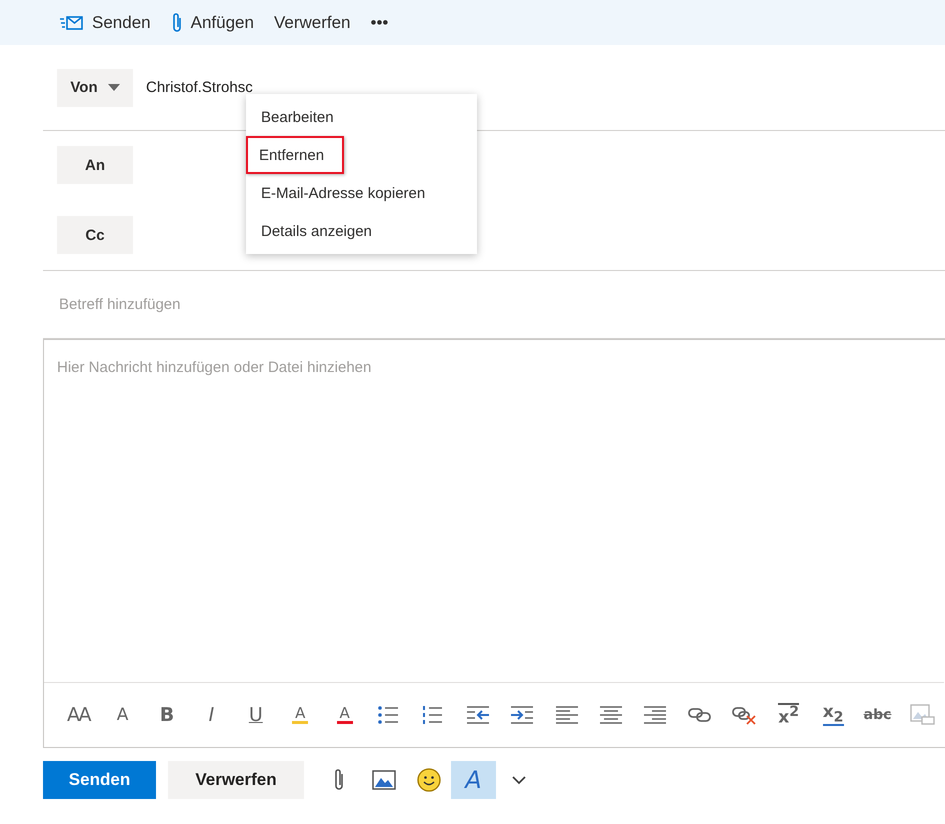  Describe the element at coordinates (384, 780) in the screenshot. I see `image-icon` at that location.